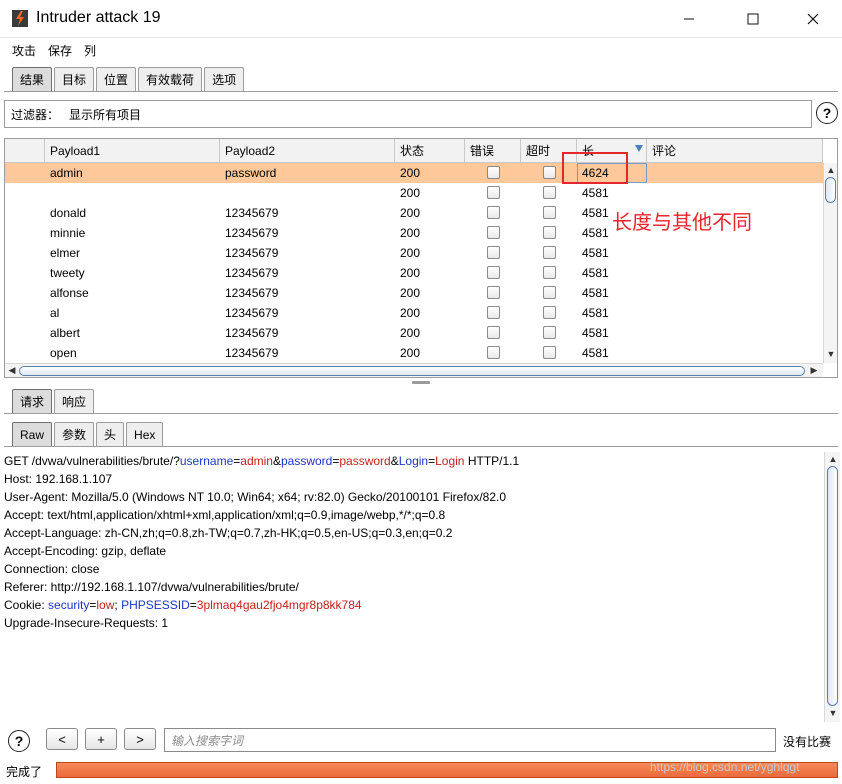 The image size is (842, 784). I want to click on pane-splitter, so click(421, 383).